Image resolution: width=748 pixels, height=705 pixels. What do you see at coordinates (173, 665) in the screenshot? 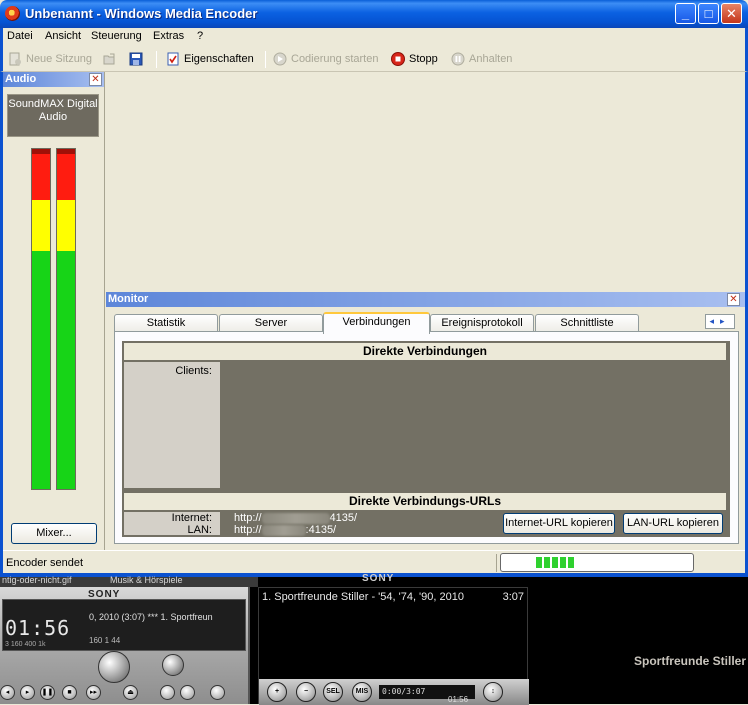
I see `balance-knob` at bounding box center [173, 665].